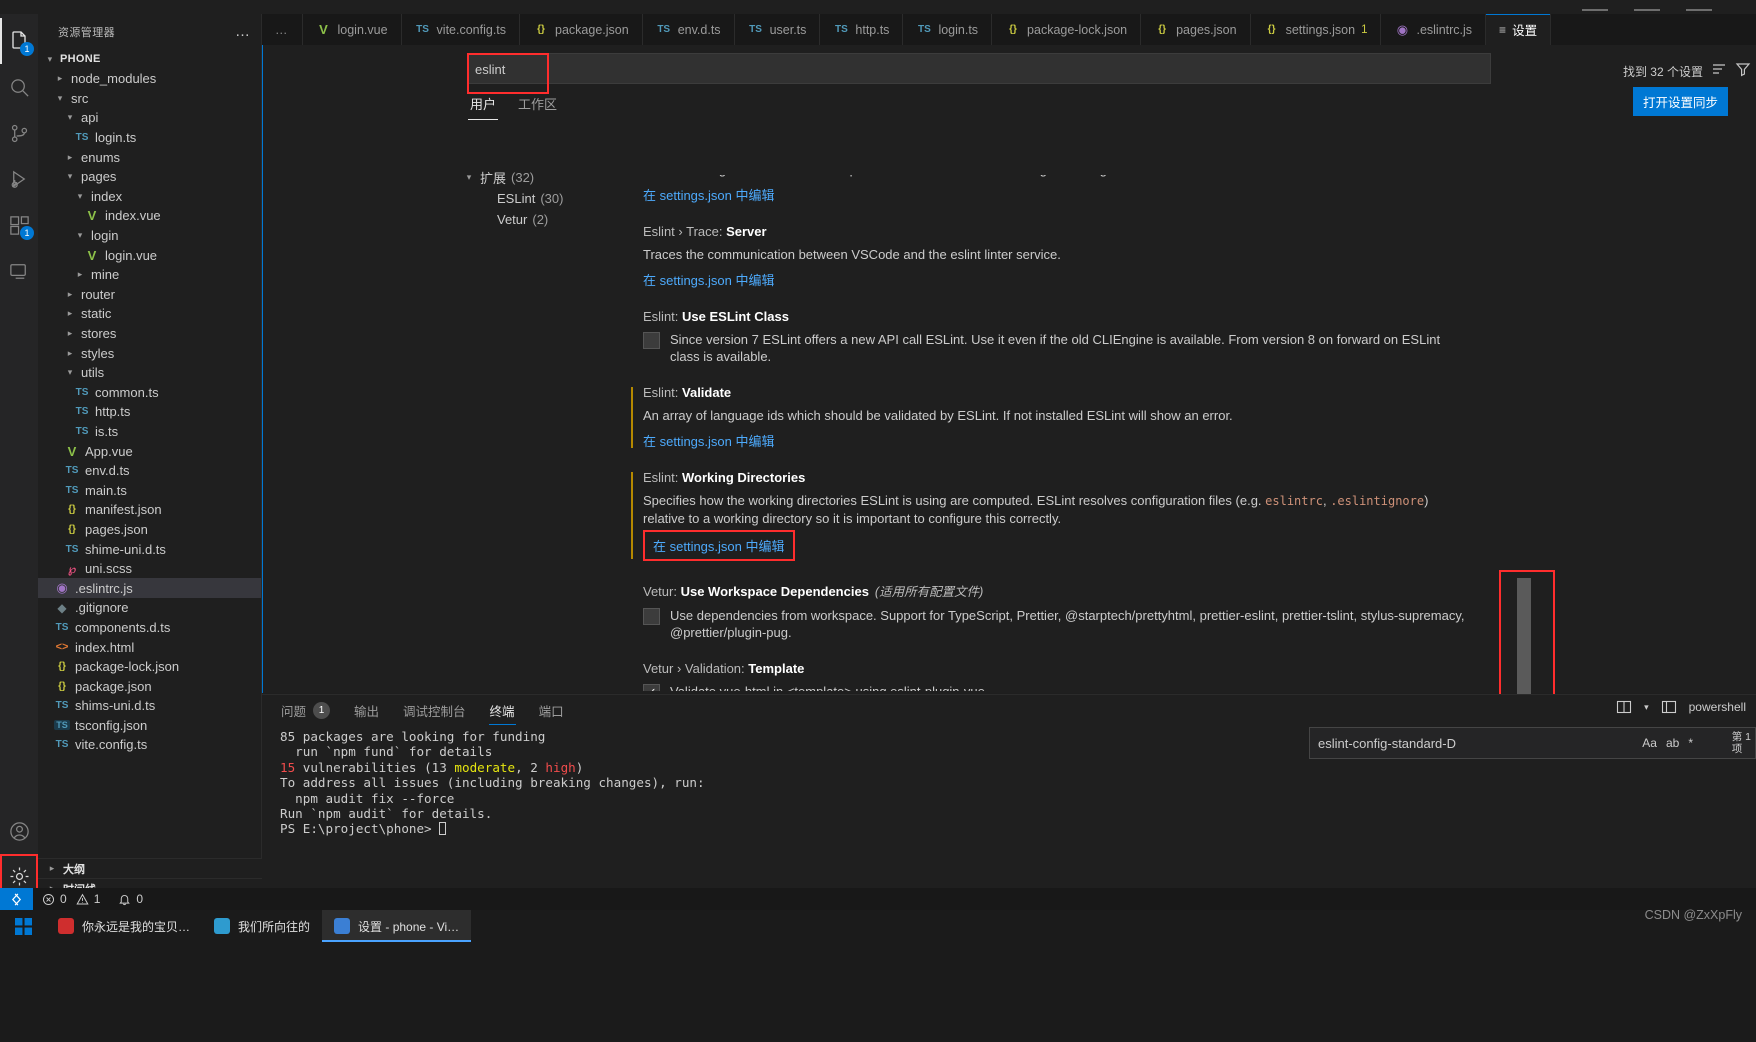 The height and width of the screenshot is (1042, 1756). What do you see at coordinates (149, 99) in the screenshot?
I see `tree-item-src: ▾ src` at bounding box center [149, 99].